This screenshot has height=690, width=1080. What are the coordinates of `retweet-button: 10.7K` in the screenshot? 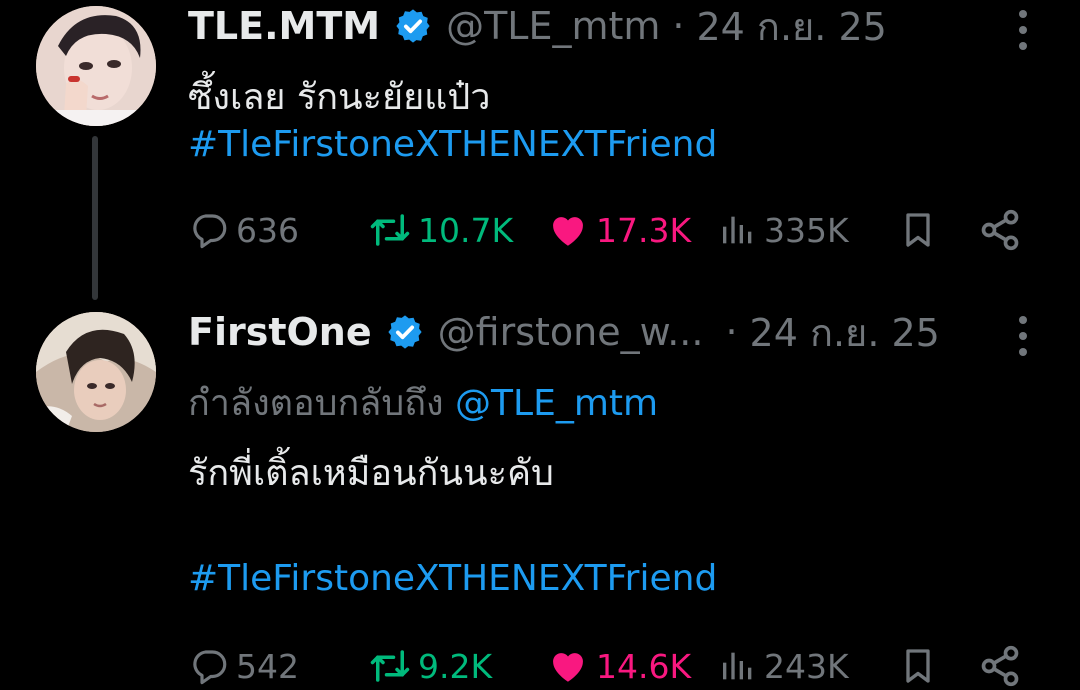 It's located at (440, 230).